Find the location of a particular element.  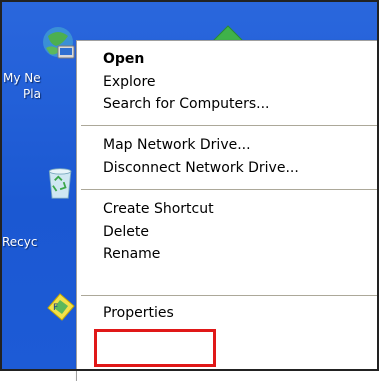

desktop-icon-label: My Ne is located at coordinates (22, 78).